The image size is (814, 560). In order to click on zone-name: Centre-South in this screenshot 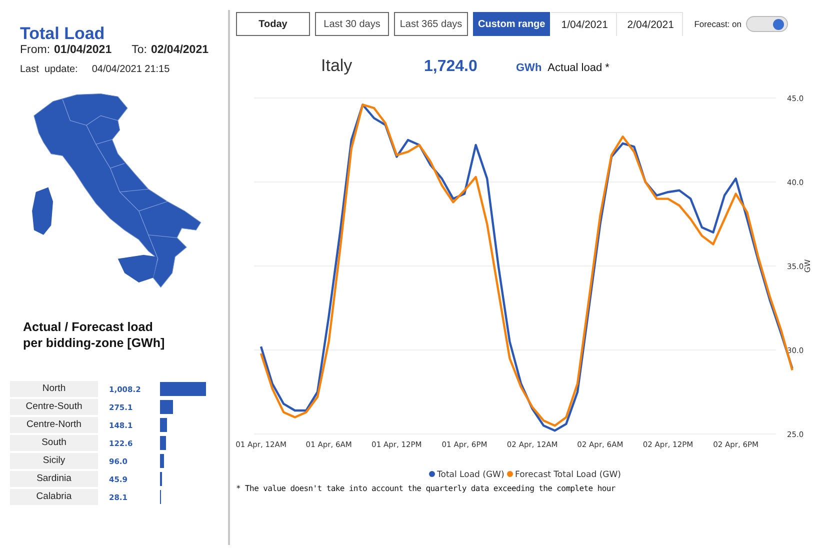, I will do `click(54, 407)`.